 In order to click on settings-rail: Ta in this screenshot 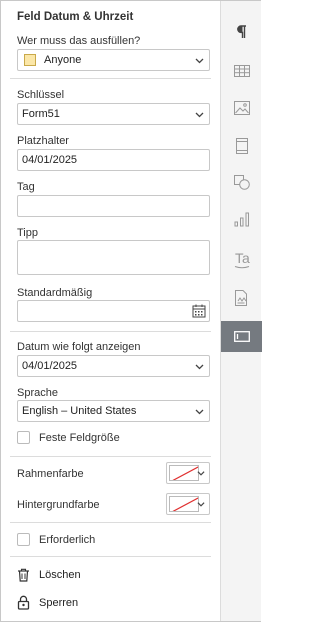, I will do `click(241, 311)`.